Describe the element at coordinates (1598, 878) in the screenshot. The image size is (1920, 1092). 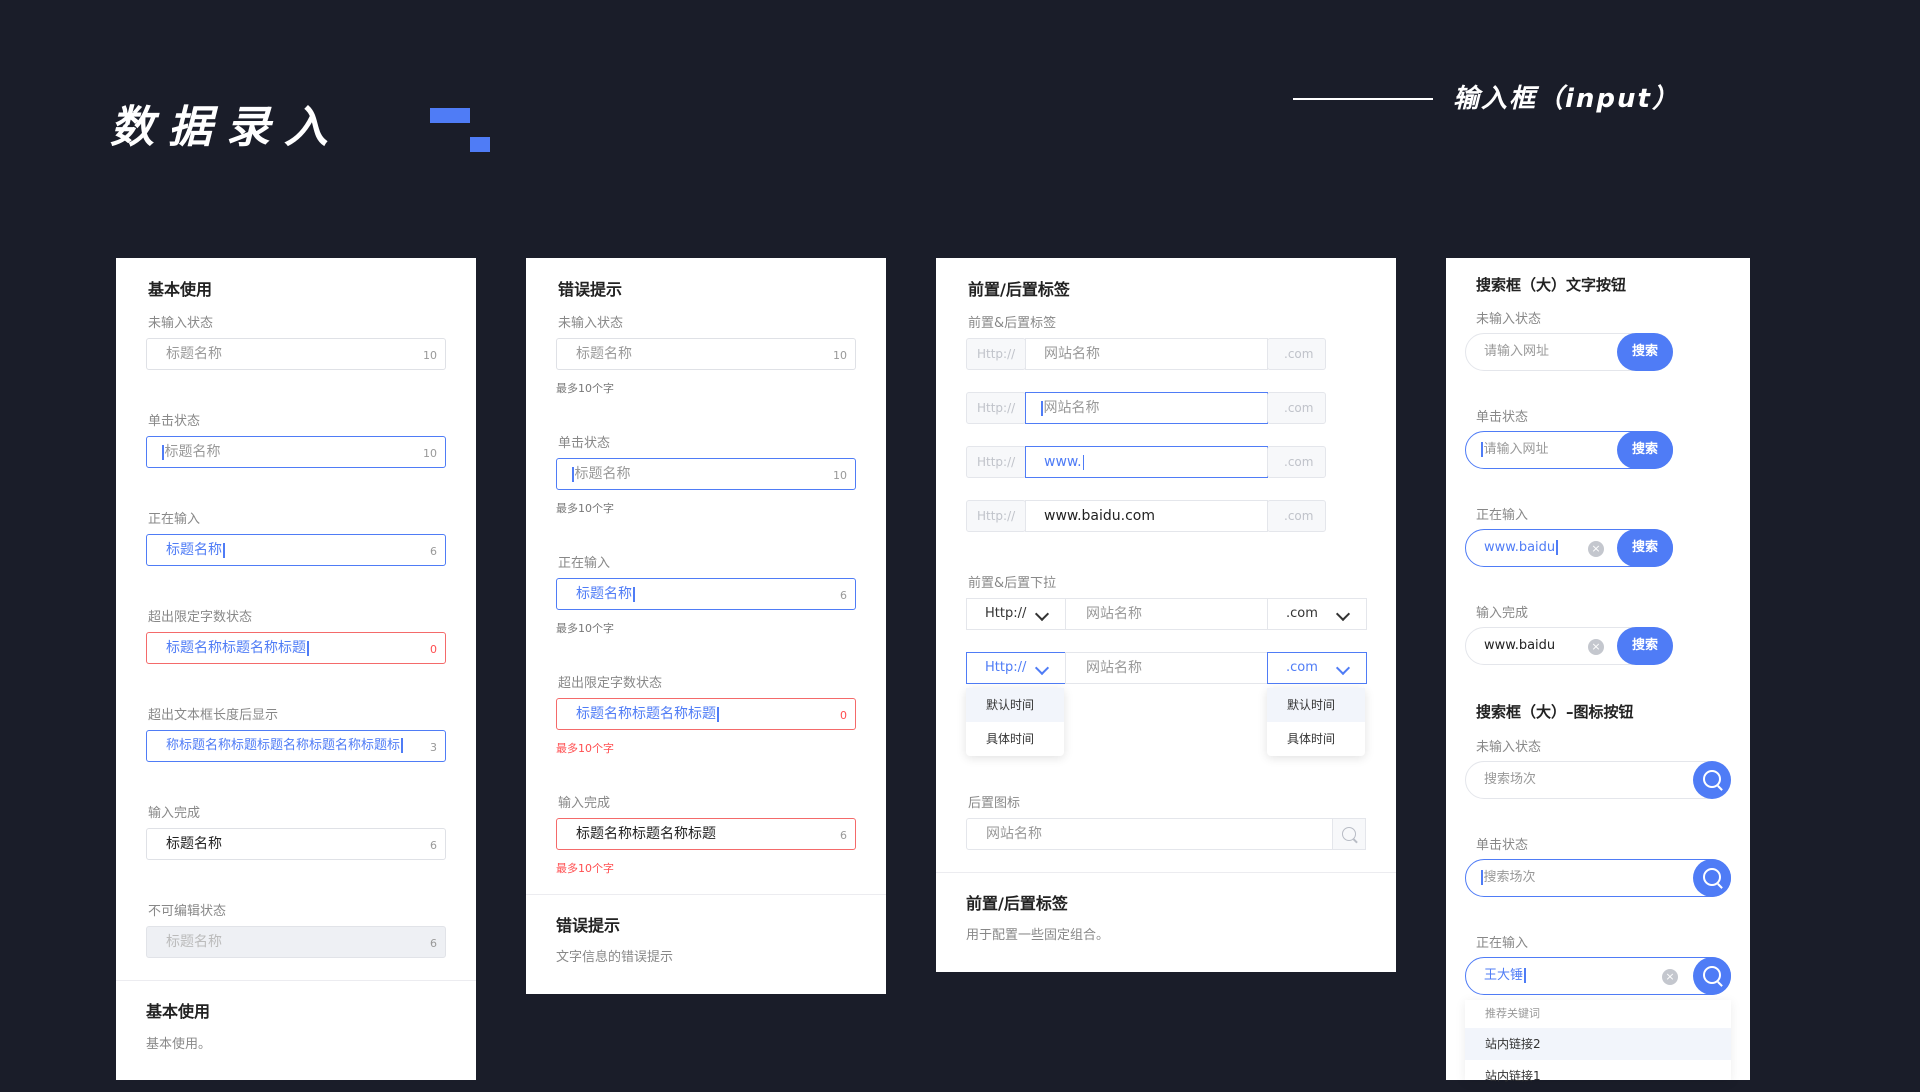
I see `search-icon-pill-focused: 搜索场次` at that location.